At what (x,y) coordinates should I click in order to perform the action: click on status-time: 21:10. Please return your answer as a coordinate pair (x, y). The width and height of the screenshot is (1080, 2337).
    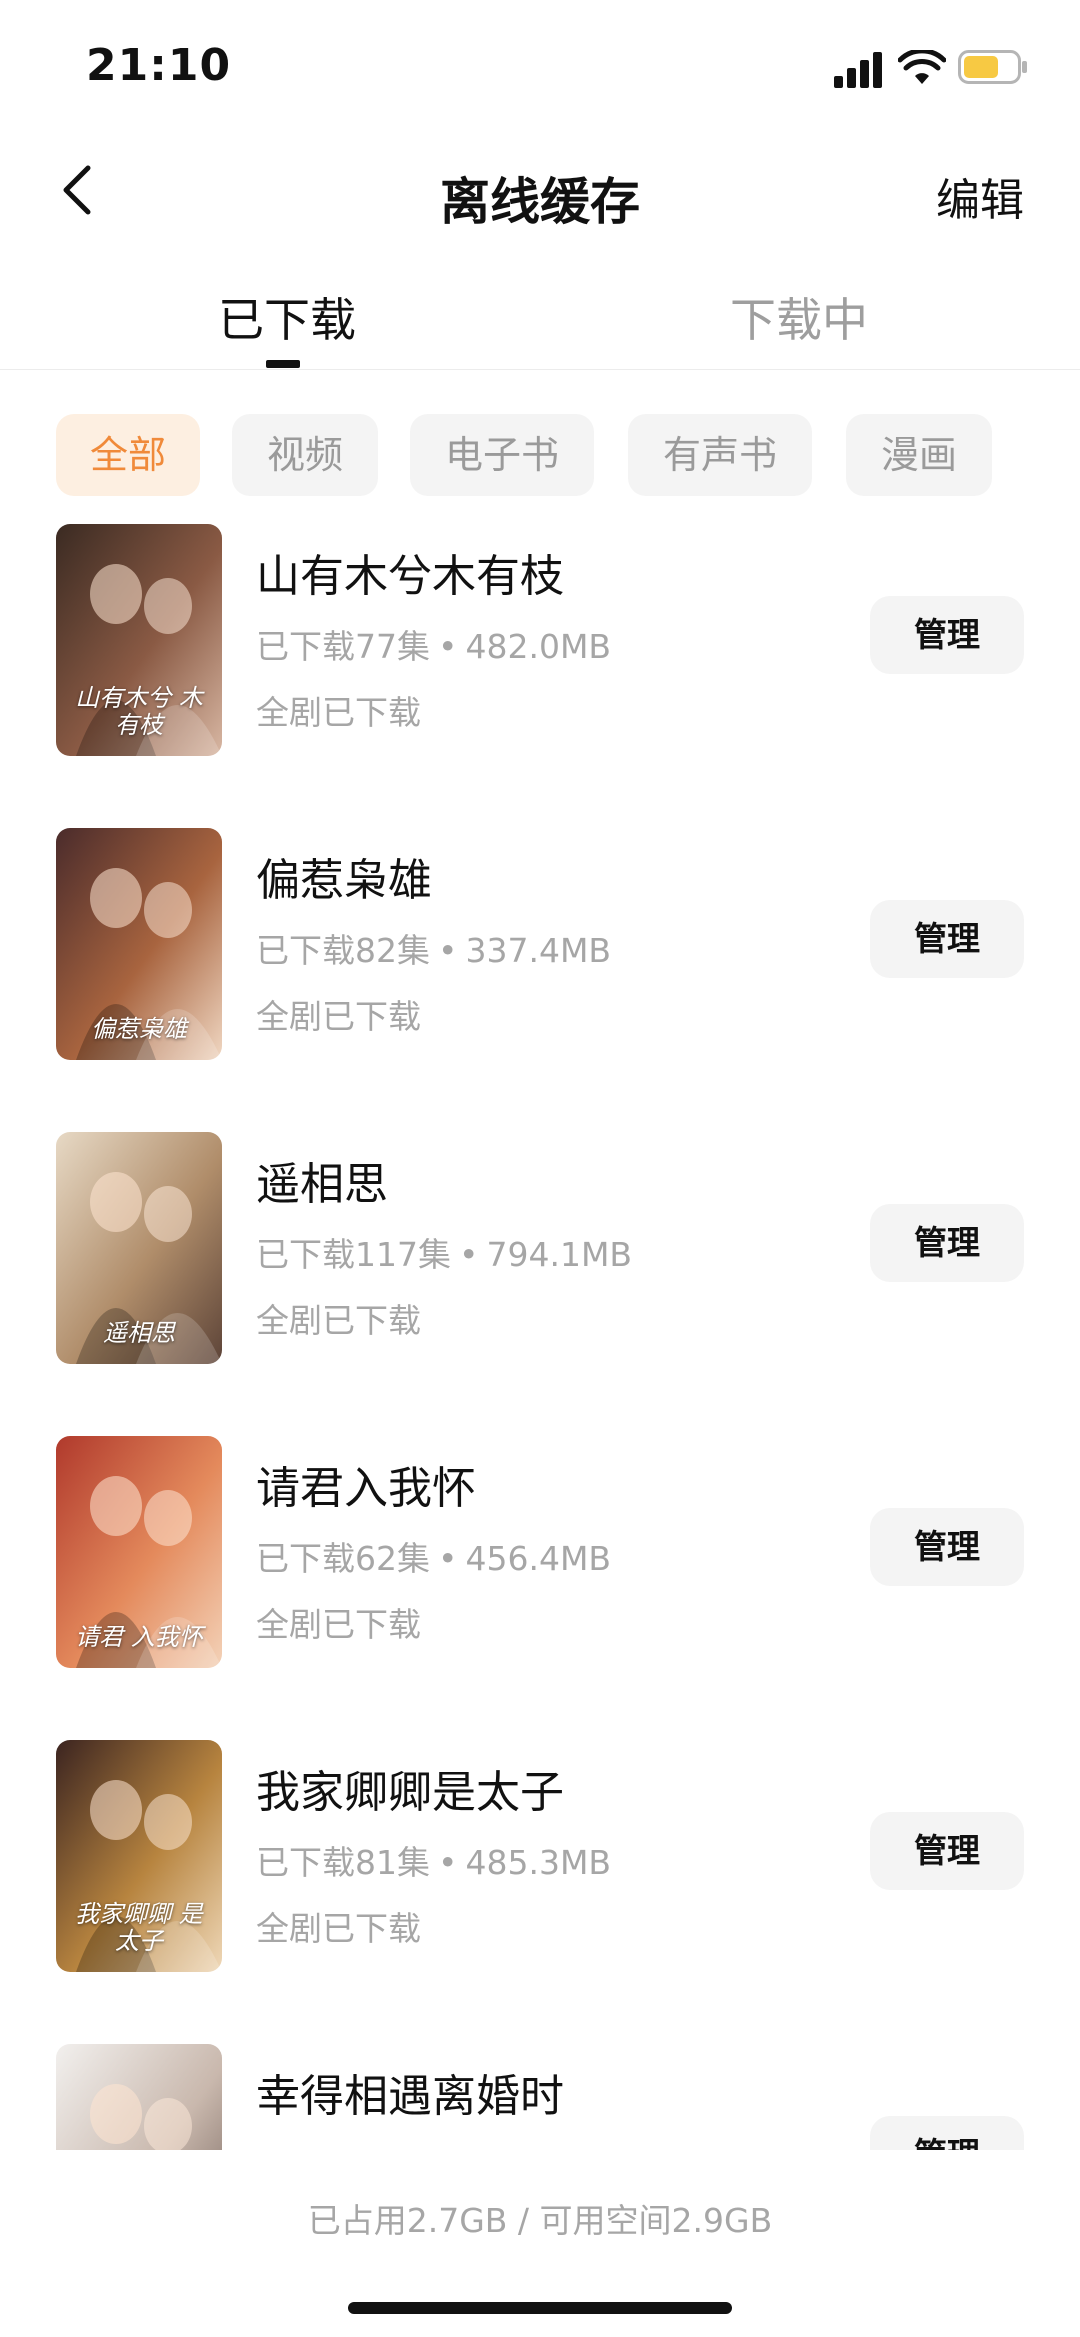
    Looking at the image, I should click on (159, 65).